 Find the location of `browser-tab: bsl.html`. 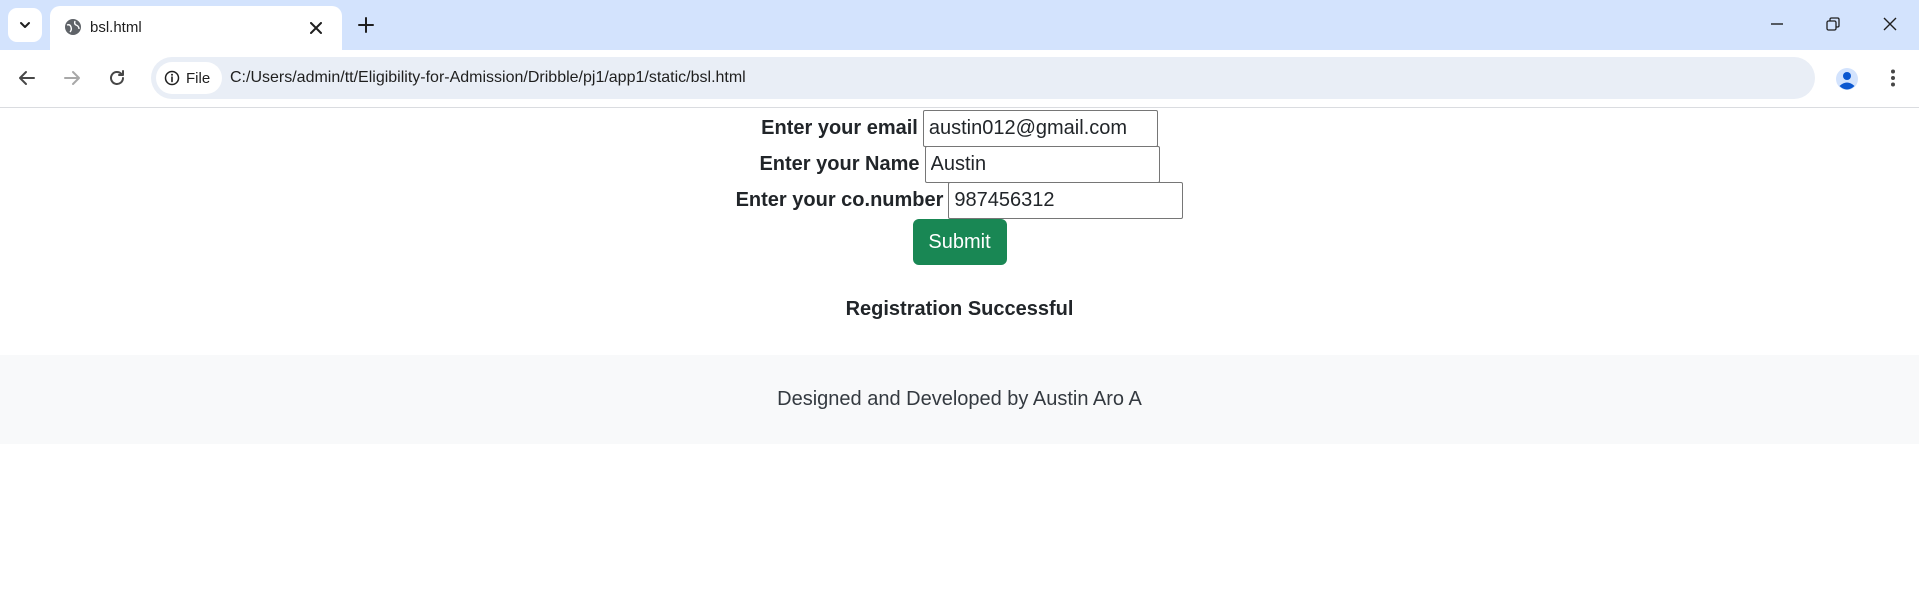

browser-tab: bsl.html is located at coordinates (196, 28).